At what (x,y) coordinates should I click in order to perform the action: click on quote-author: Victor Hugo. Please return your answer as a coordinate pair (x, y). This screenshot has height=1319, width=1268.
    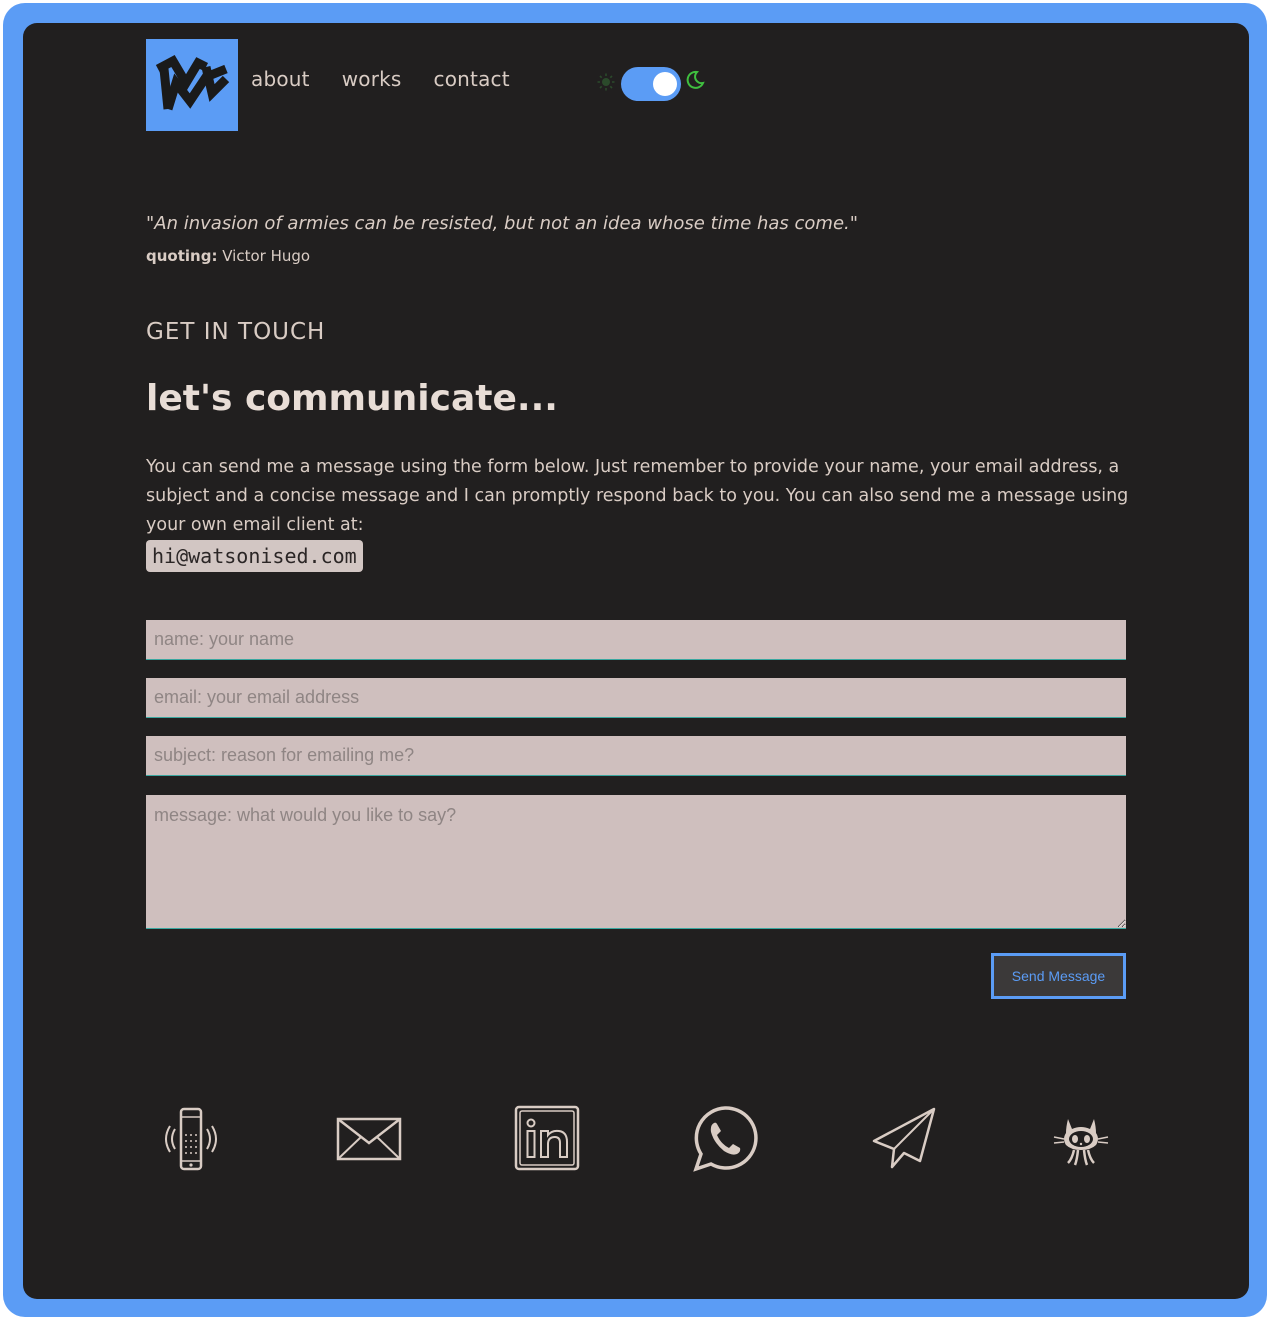
    Looking at the image, I should click on (266, 256).